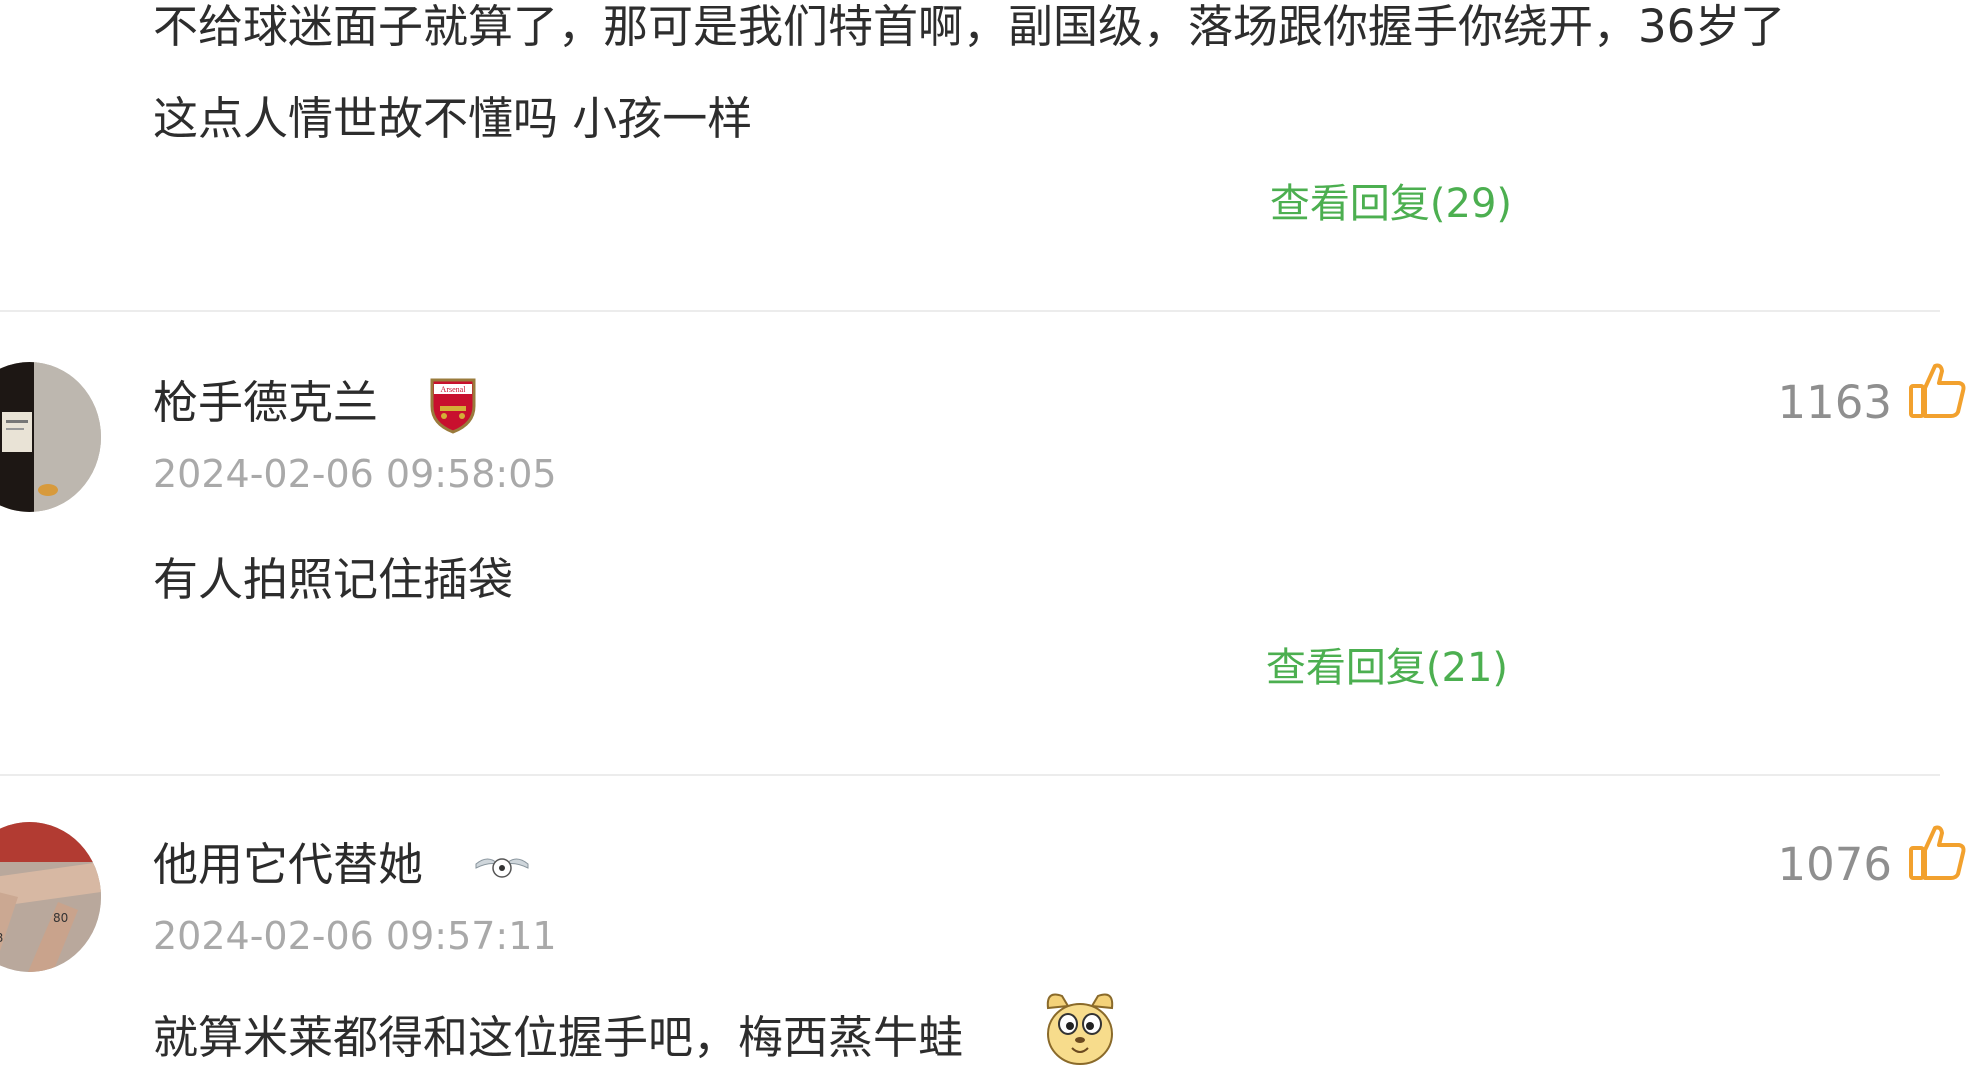 Image resolution: width=1980 pixels, height=1084 pixels. What do you see at coordinates (1834, 864) in the screenshot?
I see `like-count: 1076` at bounding box center [1834, 864].